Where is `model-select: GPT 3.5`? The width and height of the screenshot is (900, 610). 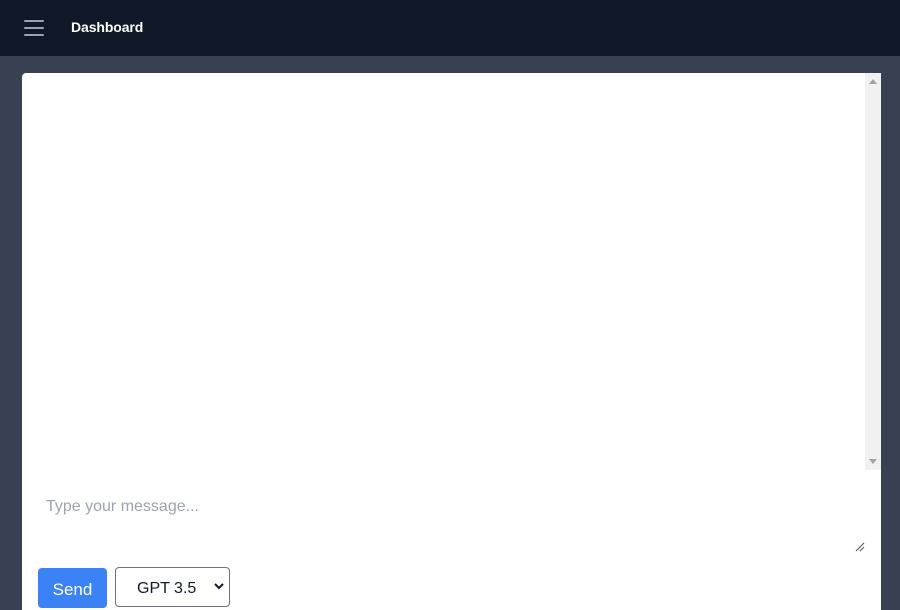
model-select: GPT 3.5 is located at coordinates (172, 587).